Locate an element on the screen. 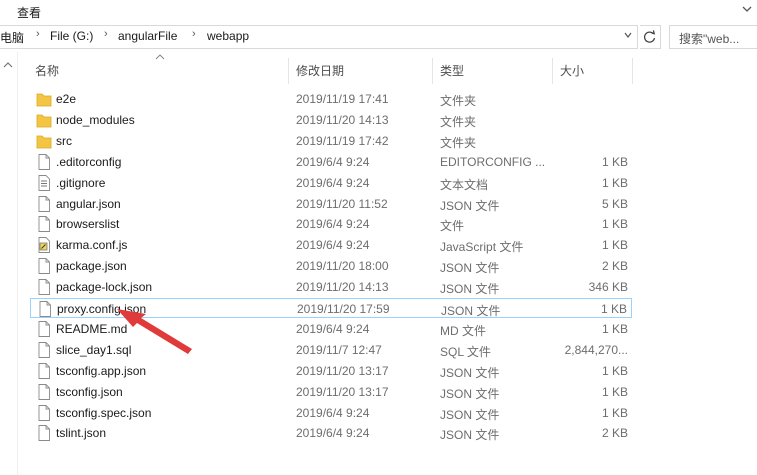  refresh-button is located at coordinates (650, 37).